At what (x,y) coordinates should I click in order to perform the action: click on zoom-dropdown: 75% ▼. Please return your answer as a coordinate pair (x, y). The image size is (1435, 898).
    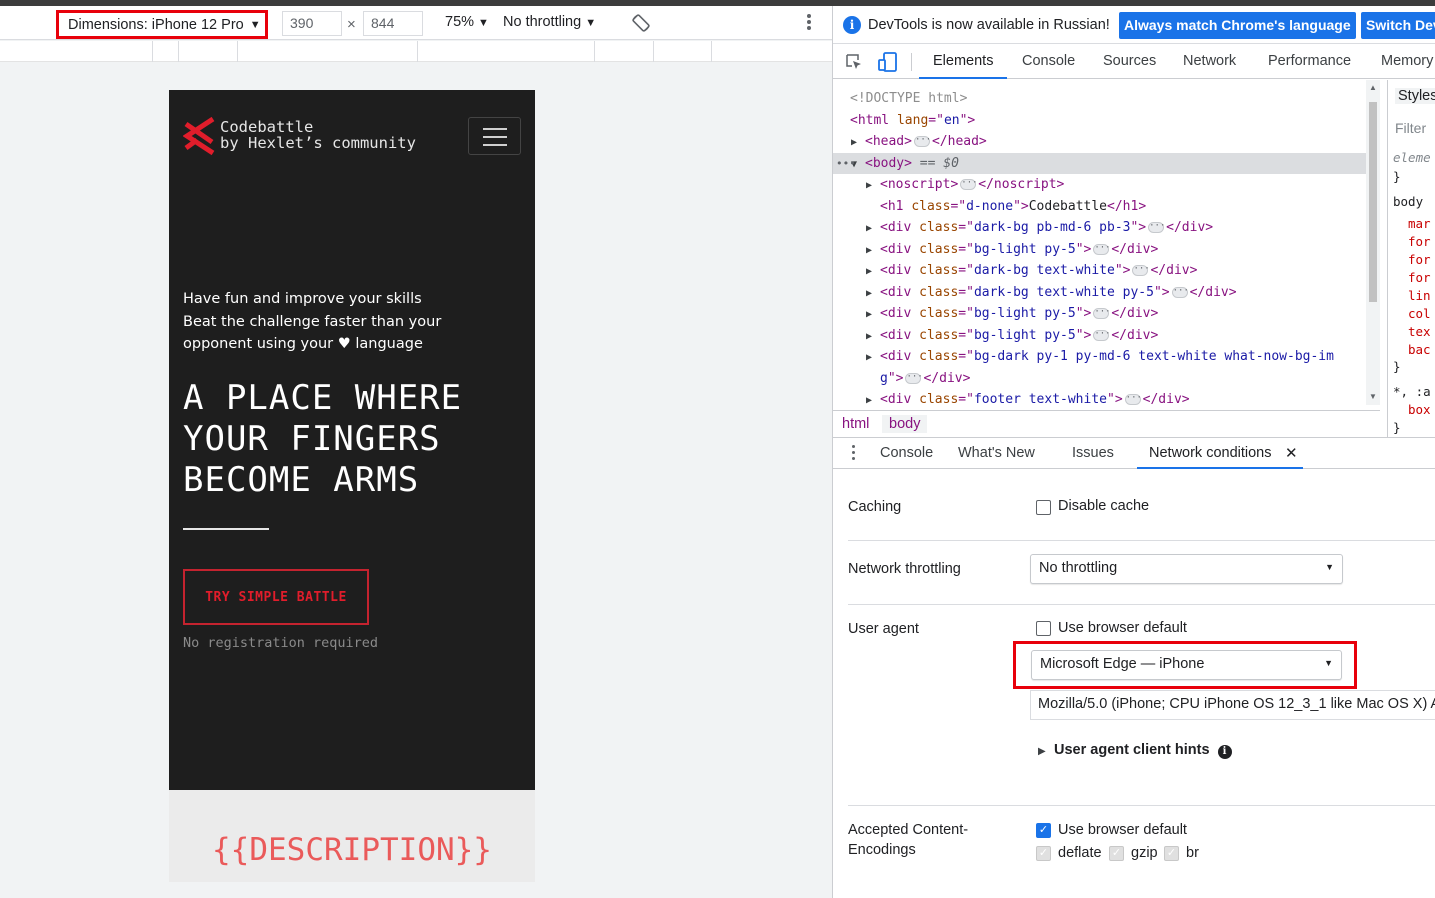
    Looking at the image, I should click on (467, 22).